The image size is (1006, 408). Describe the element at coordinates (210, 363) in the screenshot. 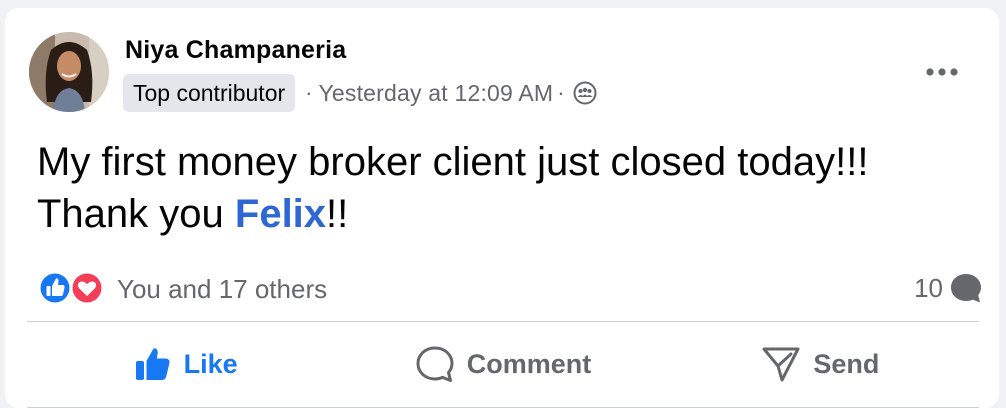

I see `like-label: Like` at that location.